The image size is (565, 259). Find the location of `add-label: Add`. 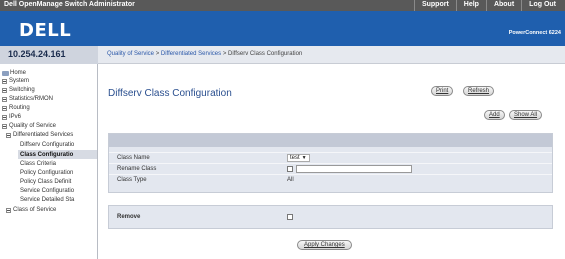

add-label: Add is located at coordinates (494, 115).